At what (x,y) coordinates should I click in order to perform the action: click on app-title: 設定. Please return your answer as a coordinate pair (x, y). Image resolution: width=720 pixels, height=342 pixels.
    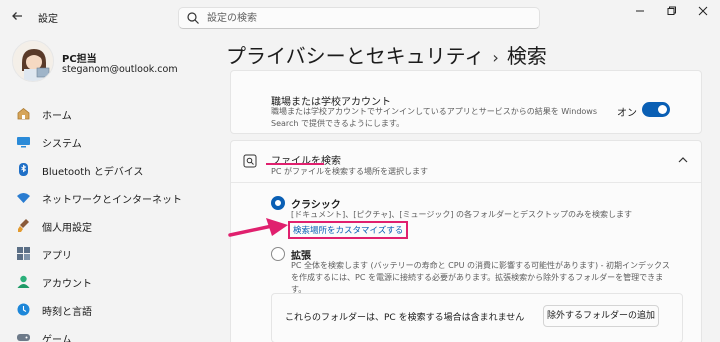
    Looking at the image, I should click on (48, 19).